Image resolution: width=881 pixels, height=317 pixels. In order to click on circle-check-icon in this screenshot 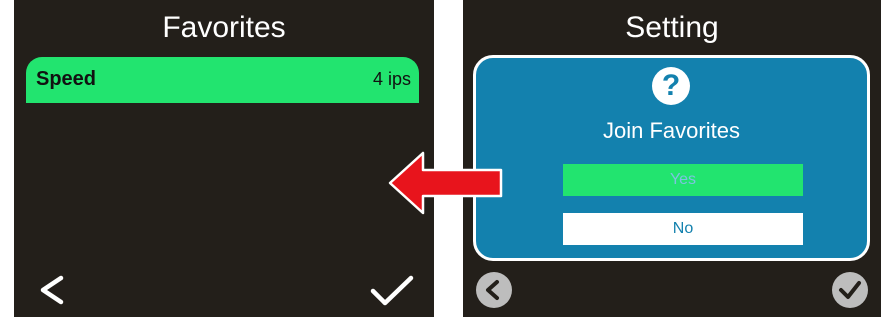, I will do `click(850, 290)`.